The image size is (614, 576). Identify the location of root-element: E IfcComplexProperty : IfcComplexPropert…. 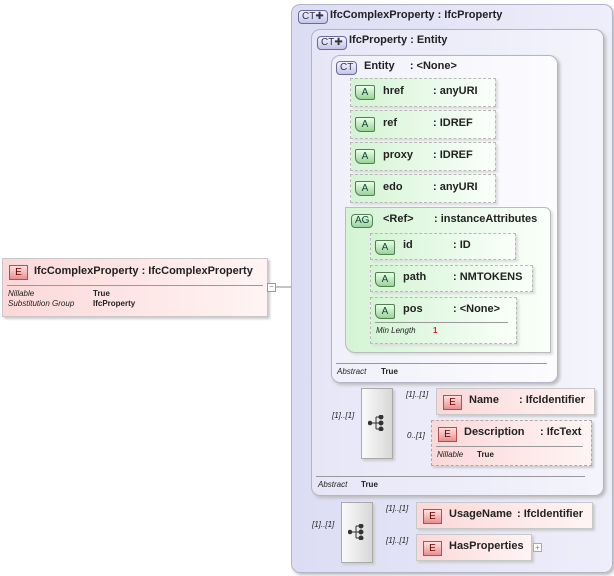
(135, 287).